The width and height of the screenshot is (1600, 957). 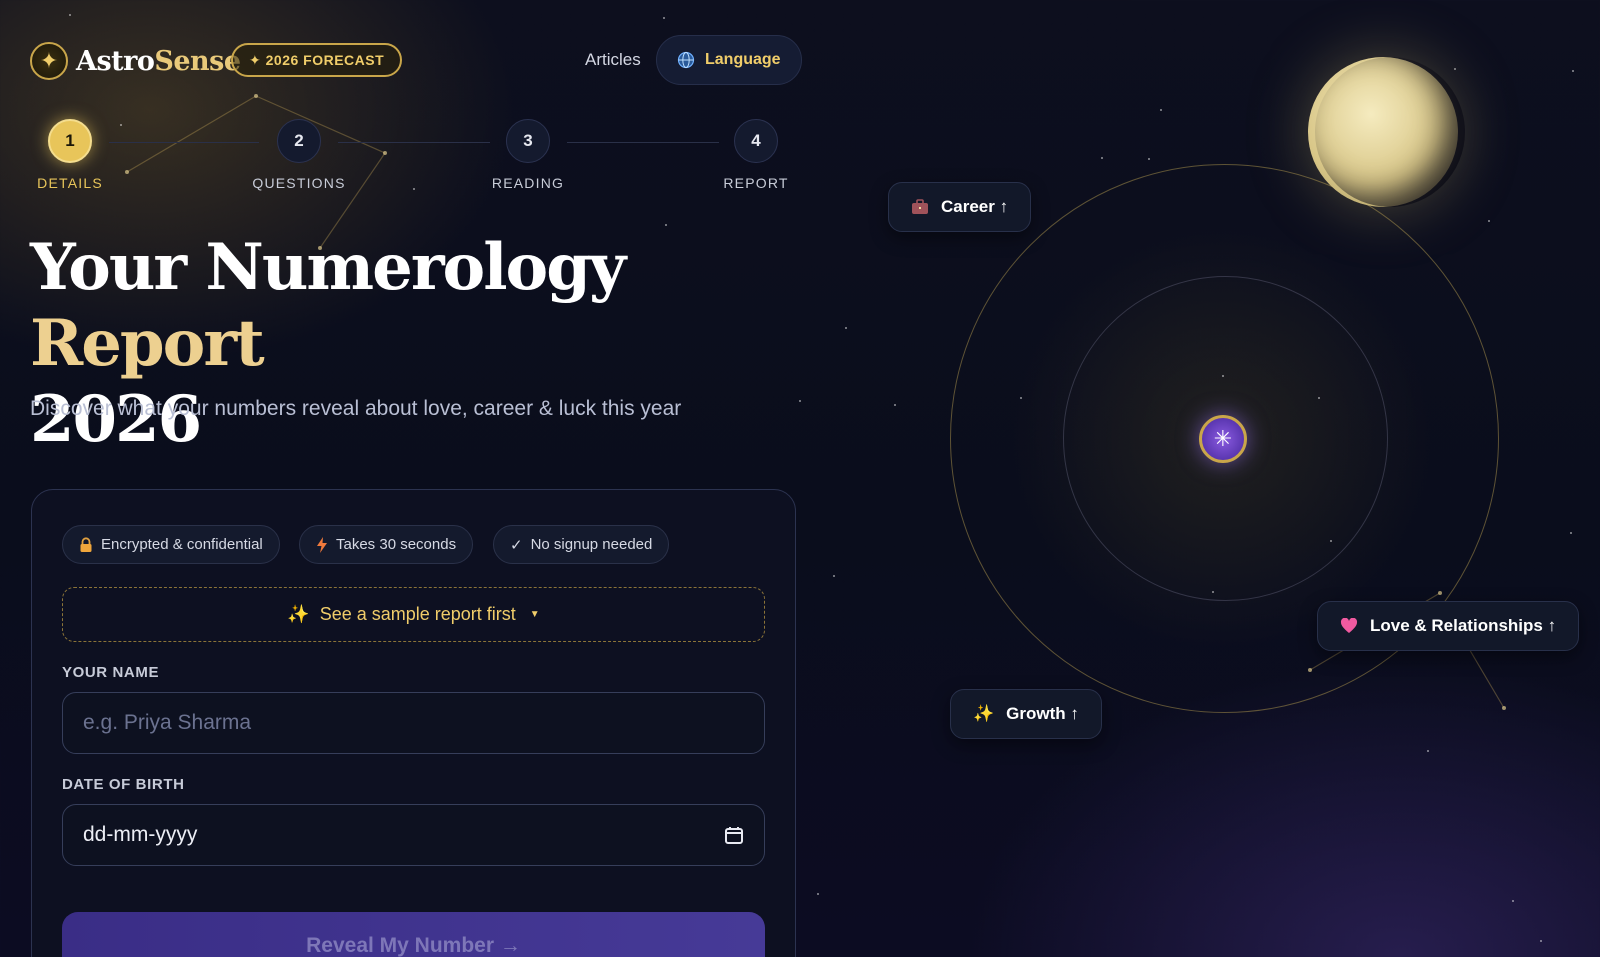 I want to click on step-reading: 3 READING, so click(x=528, y=155).